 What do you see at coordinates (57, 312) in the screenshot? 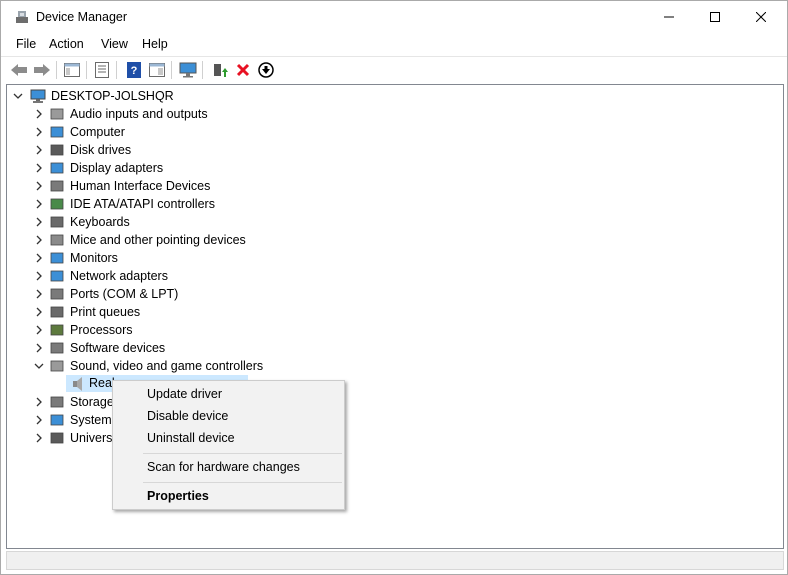
I see `printer-icon` at bounding box center [57, 312].